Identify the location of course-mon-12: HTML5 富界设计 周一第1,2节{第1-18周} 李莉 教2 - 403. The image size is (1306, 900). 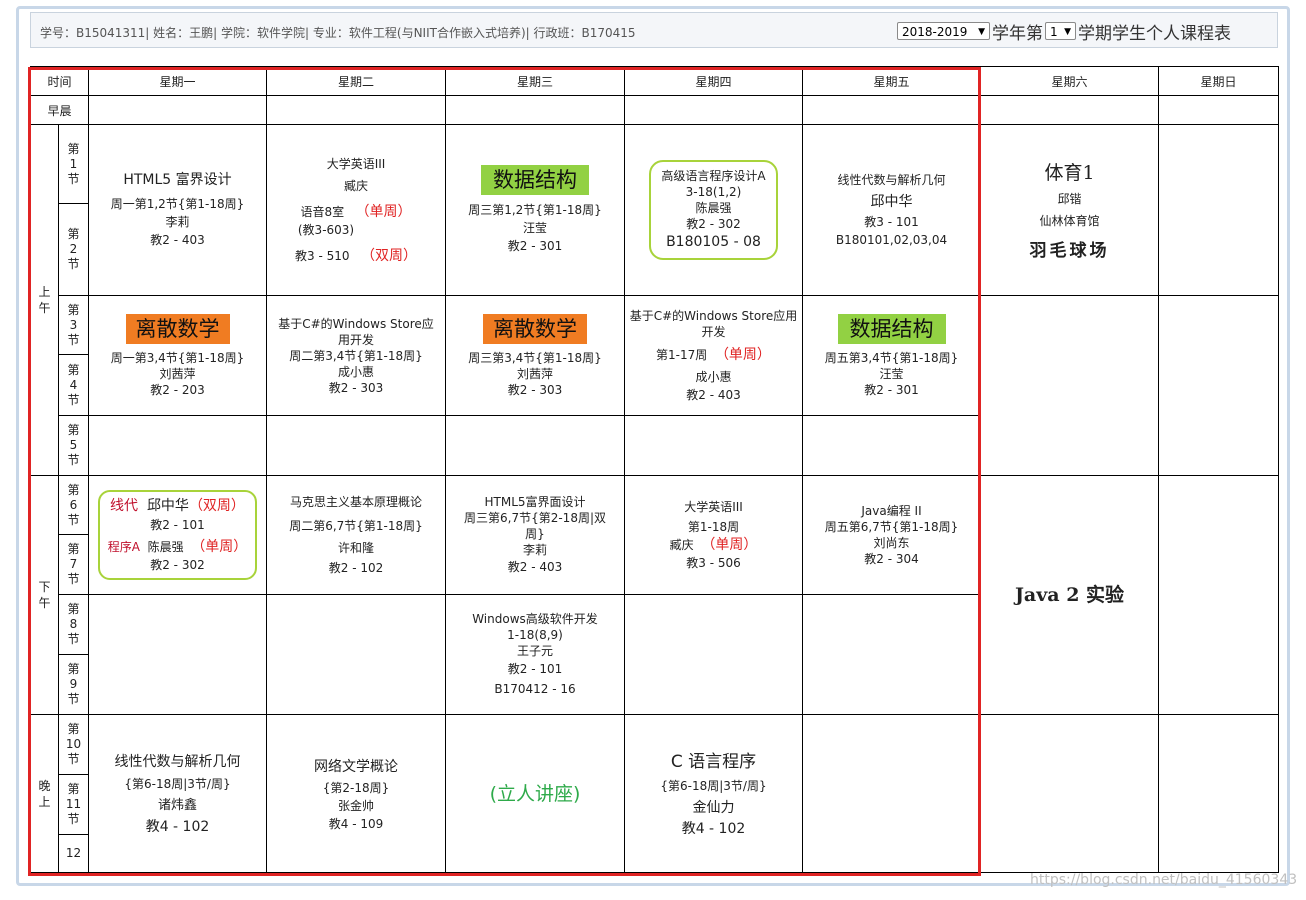
(177, 210).